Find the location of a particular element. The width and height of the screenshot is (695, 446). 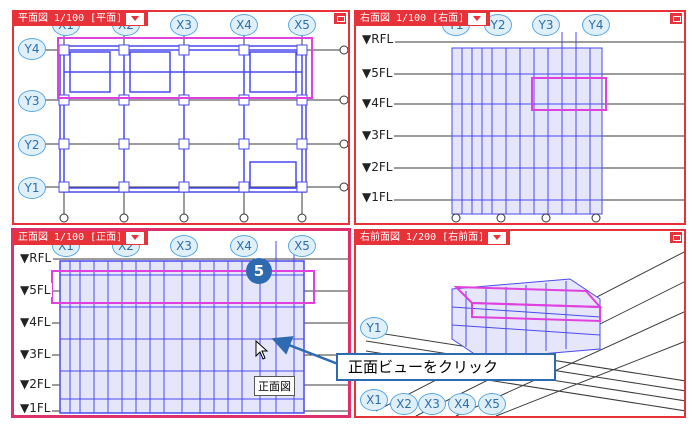

right-view-title: 右面図 1/100 [右面] is located at coordinates (412, 18).